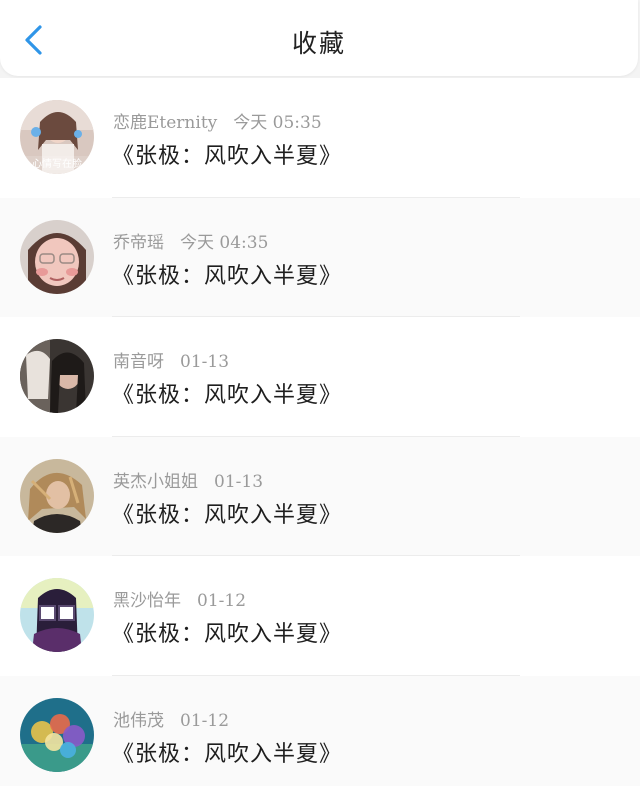 This screenshot has height=786, width=640. What do you see at coordinates (138, 362) in the screenshot?
I see `username: 南音呀` at bounding box center [138, 362].